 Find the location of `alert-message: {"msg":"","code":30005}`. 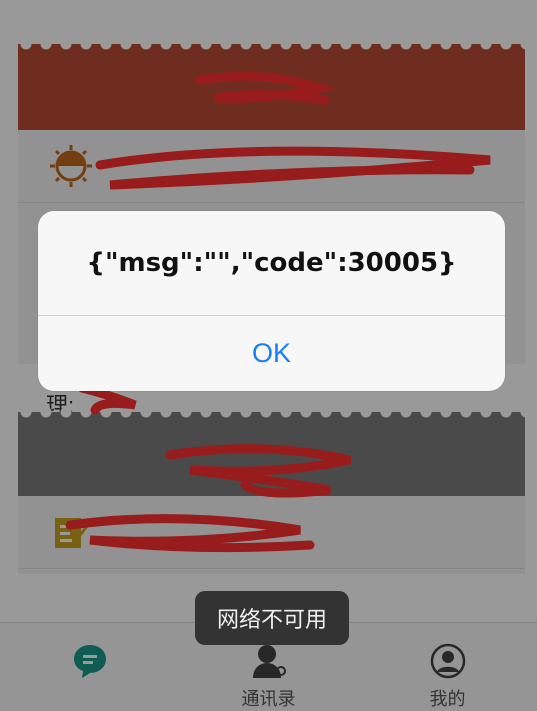

alert-message: {"msg":"","code":30005} is located at coordinates (271, 263).